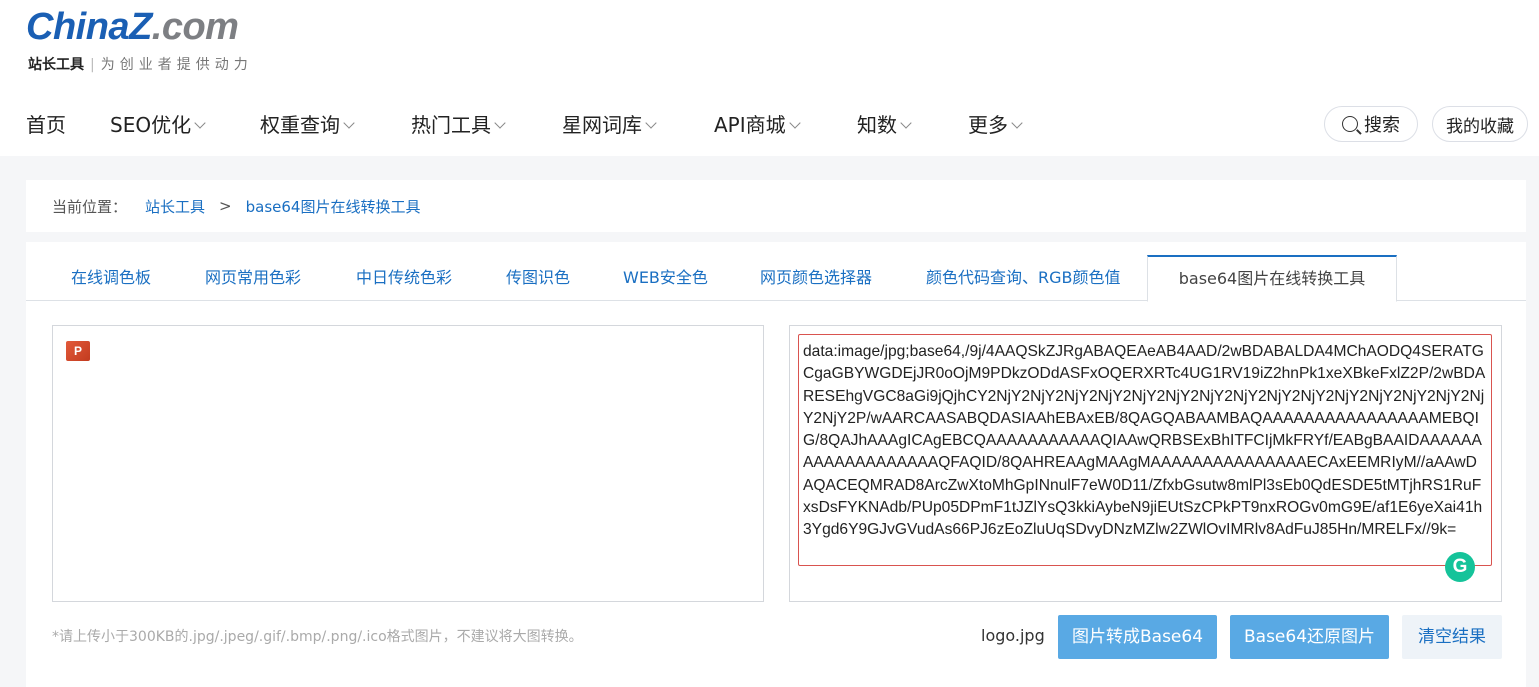 Image resolution: width=1539 pixels, height=687 pixels. I want to click on powerpoint-file-icon: P, so click(78, 351).